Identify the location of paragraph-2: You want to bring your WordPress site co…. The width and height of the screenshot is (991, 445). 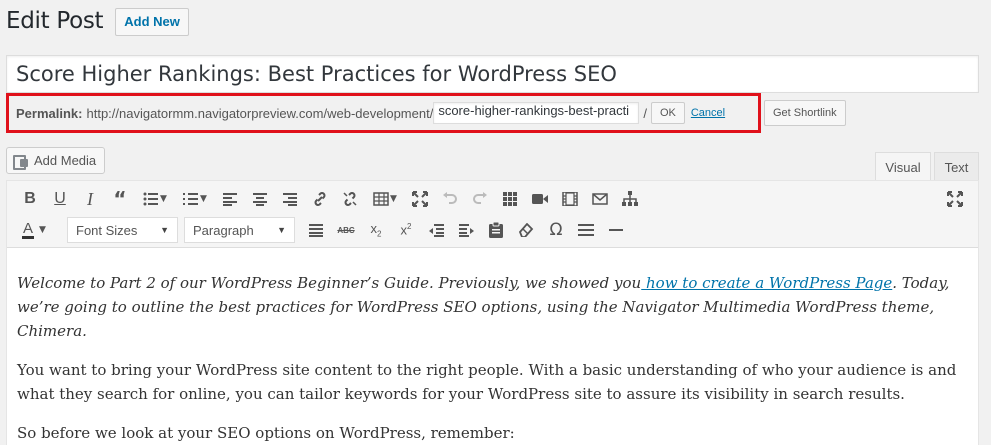
(487, 382).